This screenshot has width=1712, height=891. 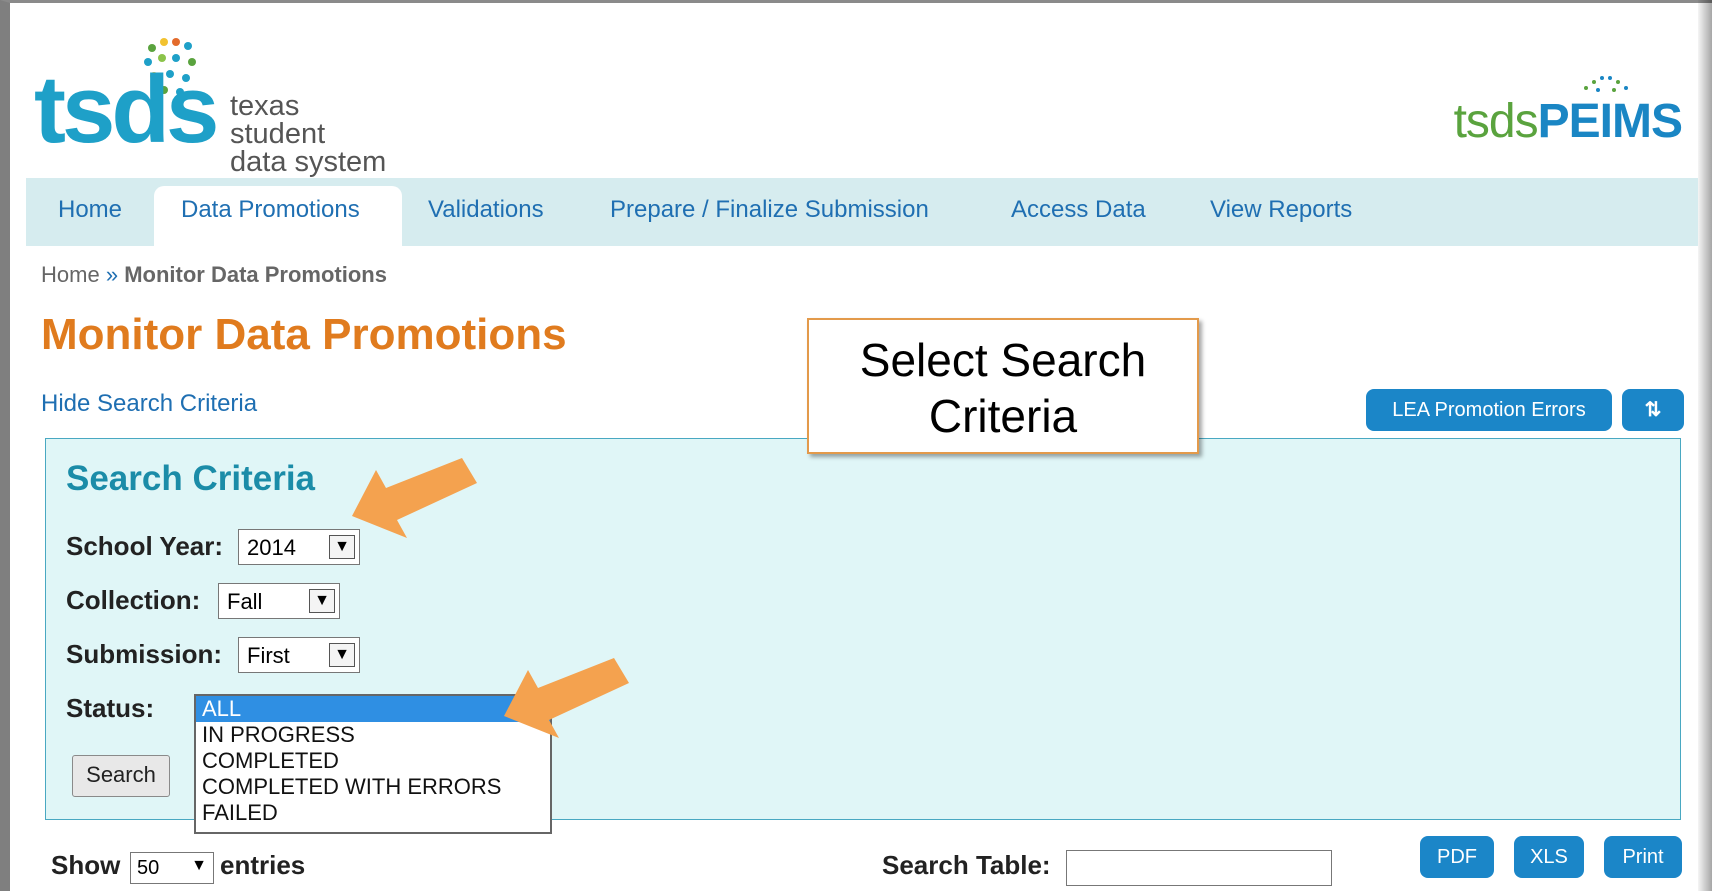 I want to click on status-option-in-progress: IN PROGRESS, so click(x=373, y=735).